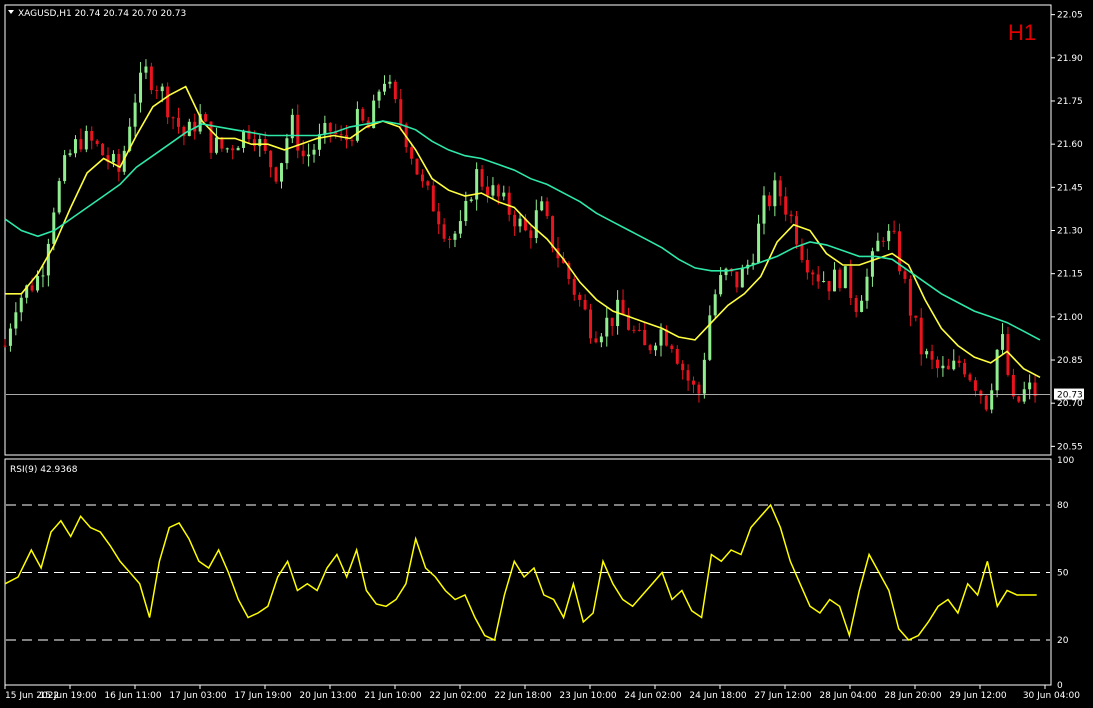 This screenshot has height=708, width=1093. What do you see at coordinates (197, 696) in the screenshot?
I see `time-tick-label: 17 Jun 03:00` at bounding box center [197, 696].